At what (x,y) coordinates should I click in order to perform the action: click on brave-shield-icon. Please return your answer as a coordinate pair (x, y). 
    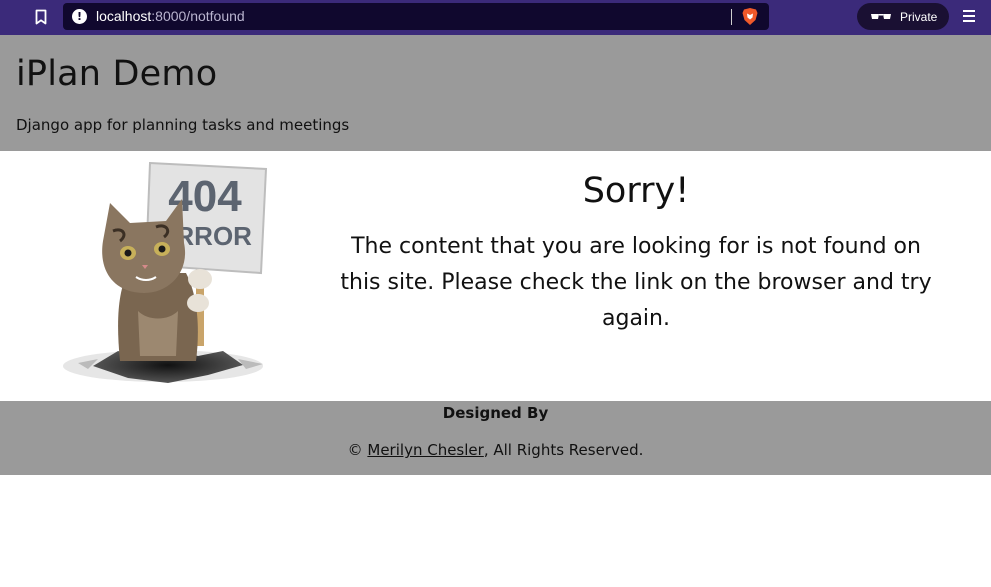
    Looking at the image, I should click on (750, 16).